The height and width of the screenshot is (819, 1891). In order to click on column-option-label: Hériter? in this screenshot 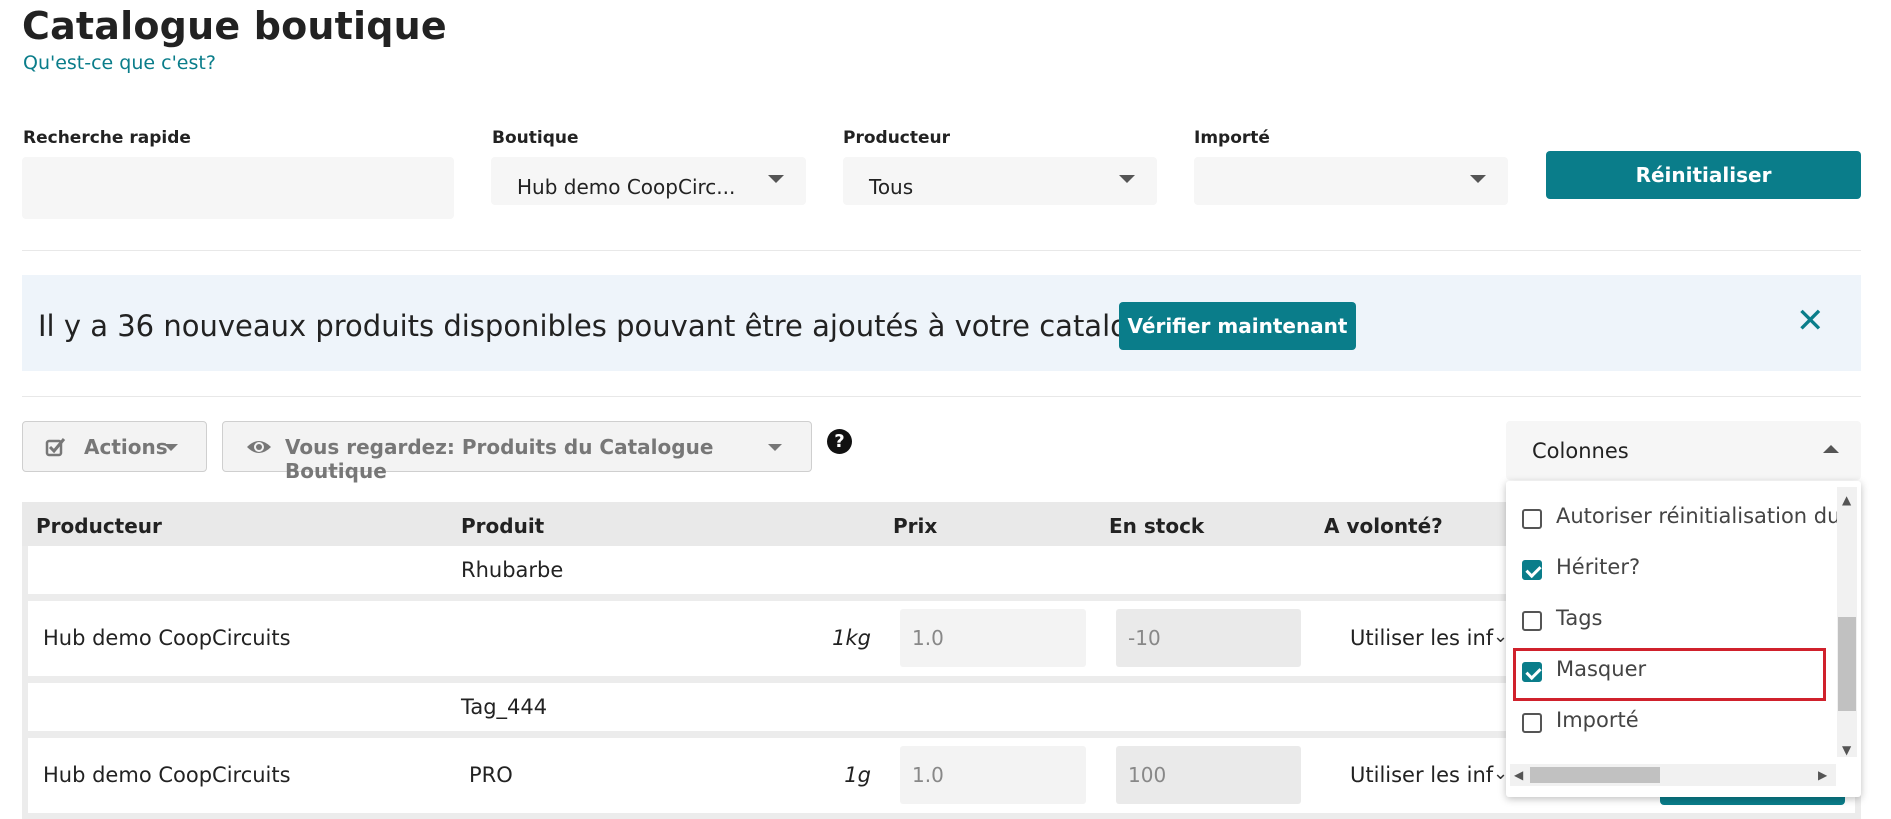, I will do `click(1598, 567)`.